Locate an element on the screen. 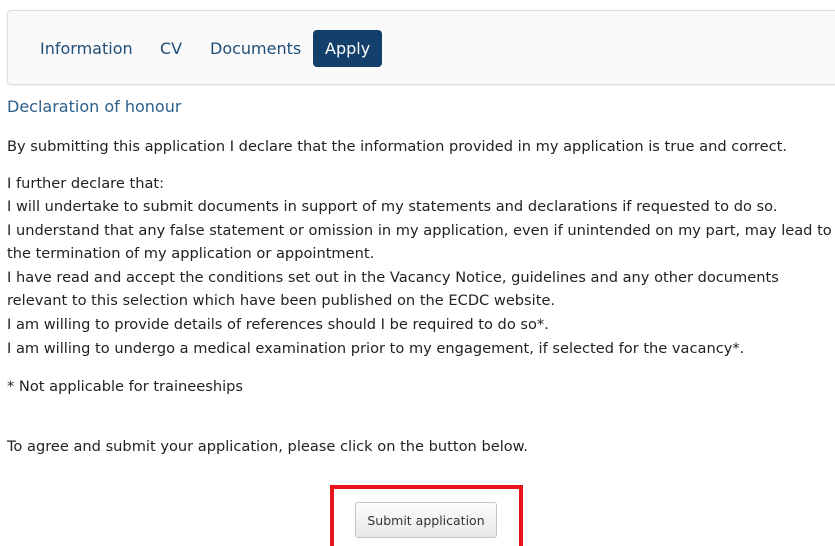  tab-information: Information is located at coordinates (86, 48).